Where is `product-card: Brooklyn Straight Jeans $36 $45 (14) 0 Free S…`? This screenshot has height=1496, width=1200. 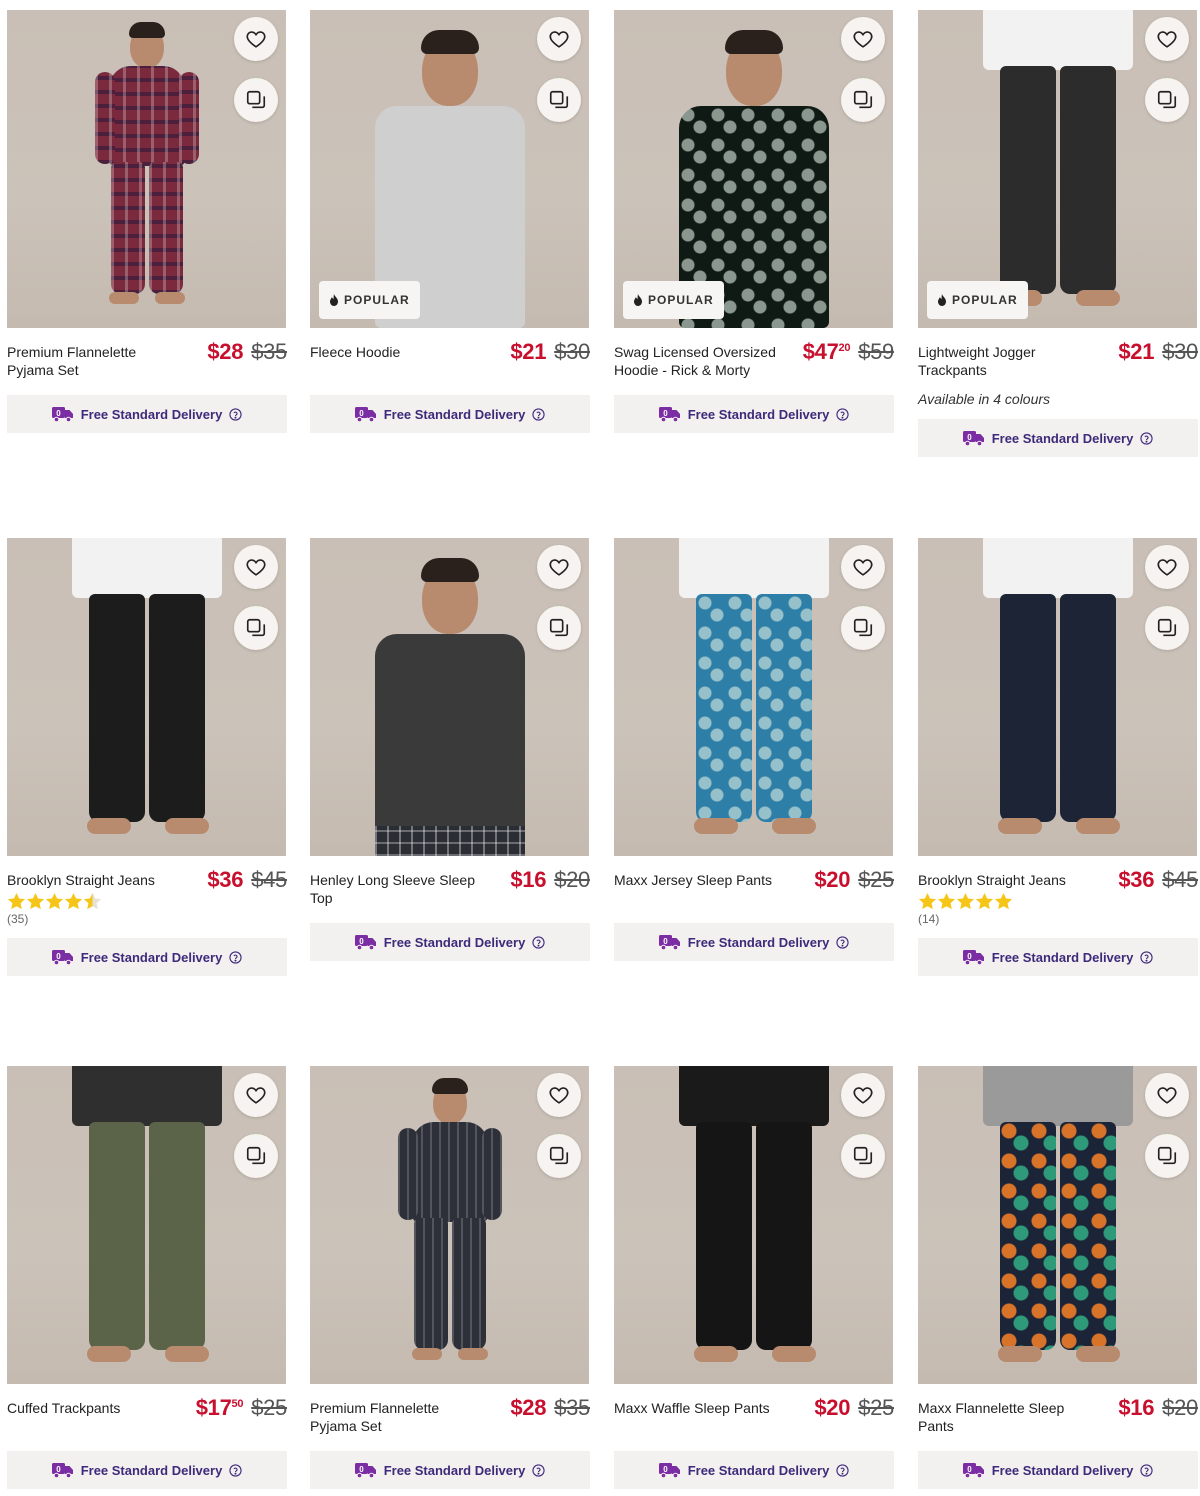
product-card: Brooklyn Straight Jeans $36 $45 (14) 0 Free S… is located at coordinates (1058, 757).